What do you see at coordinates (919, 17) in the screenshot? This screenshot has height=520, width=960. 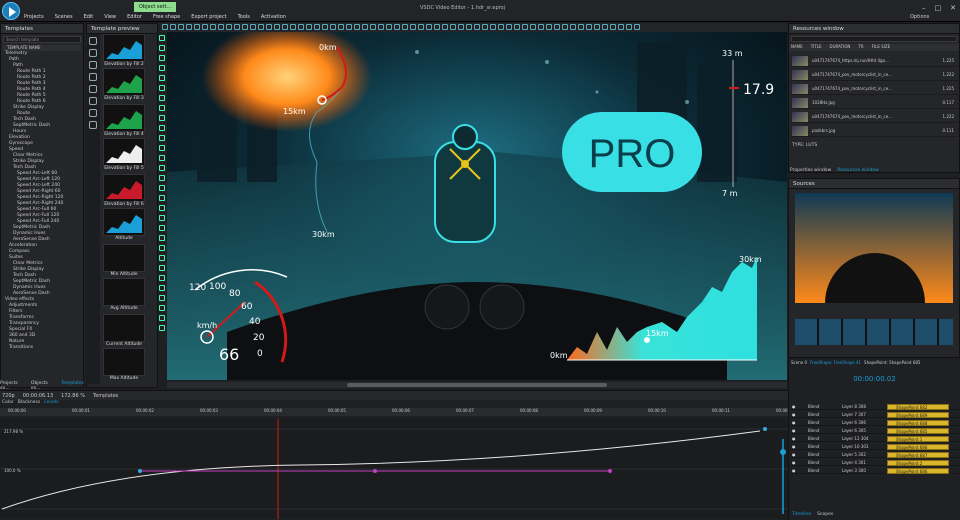 I see `options-button: Options` at bounding box center [919, 17].